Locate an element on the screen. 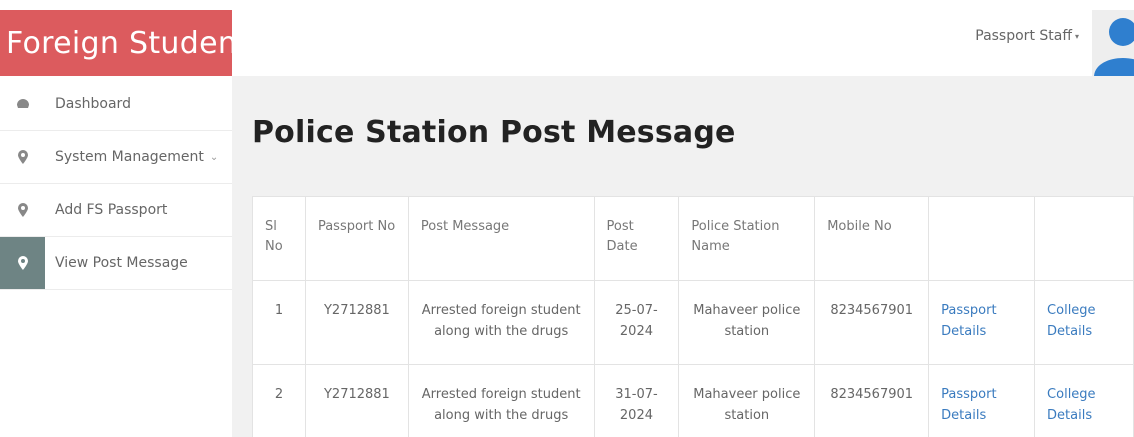 This screenshot has width=1134, height=437. cell-post-date: 25-07-2024 is located at coordinates (636, 322).